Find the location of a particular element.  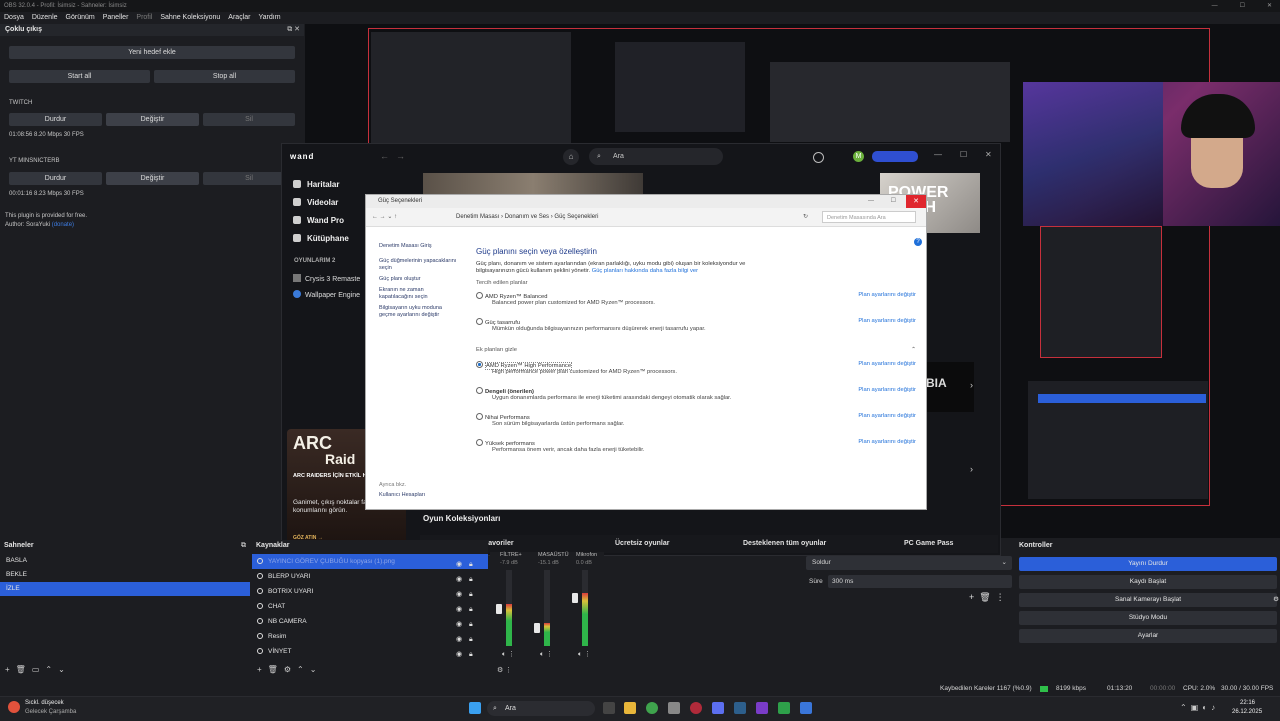

nav-wand-pro: Wand Pro is located at coordinates (318, 220).